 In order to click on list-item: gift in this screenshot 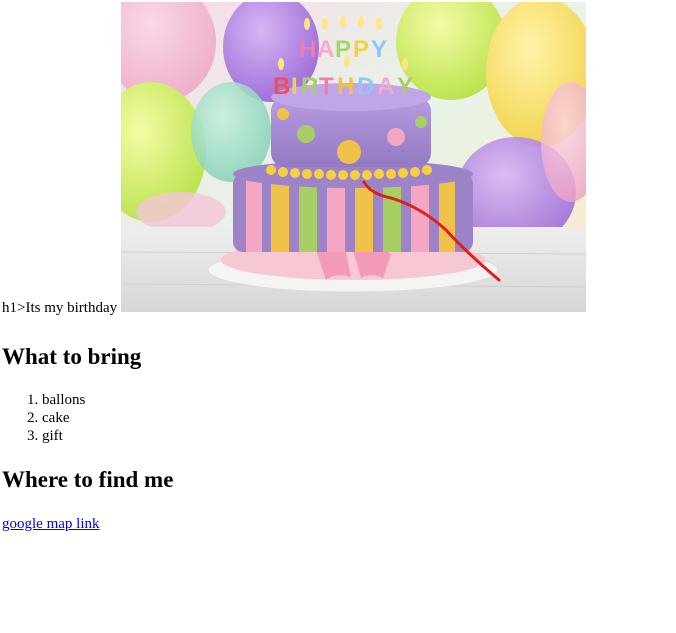, I will do `click(359, 436)`.